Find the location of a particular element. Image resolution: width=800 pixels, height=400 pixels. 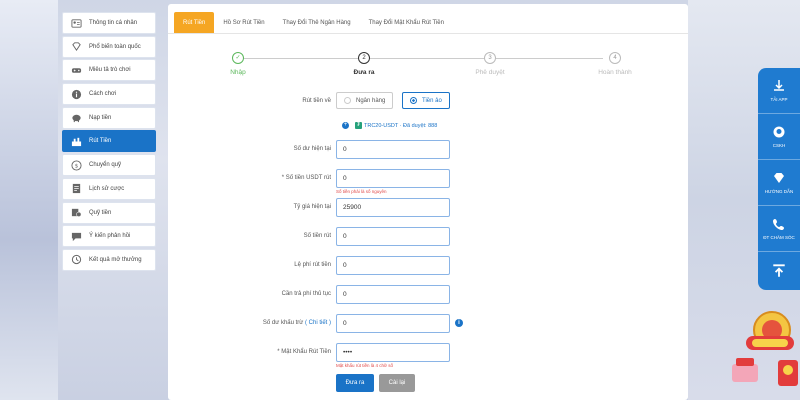

tab-change-withdraw-password: Thay Đổi Mật Khẩu Rút Tiền is located at coordinates (406, 22).